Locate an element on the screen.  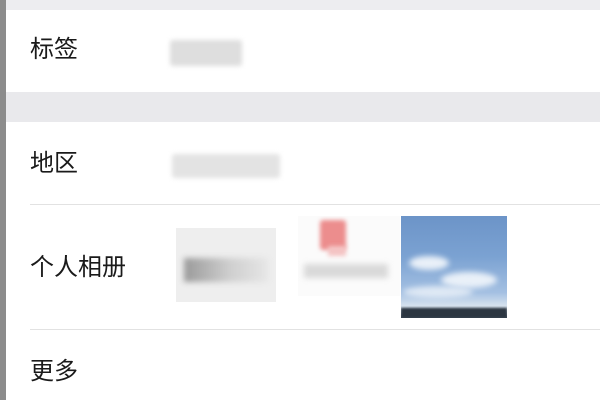
more-label: 更多 is located at coordinates (54, 371).